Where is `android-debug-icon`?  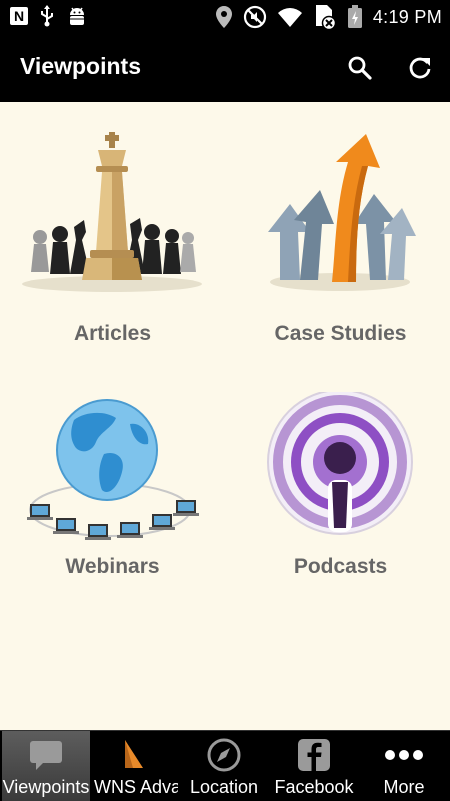 android-debug-icon is located at coordinates (77, 16).